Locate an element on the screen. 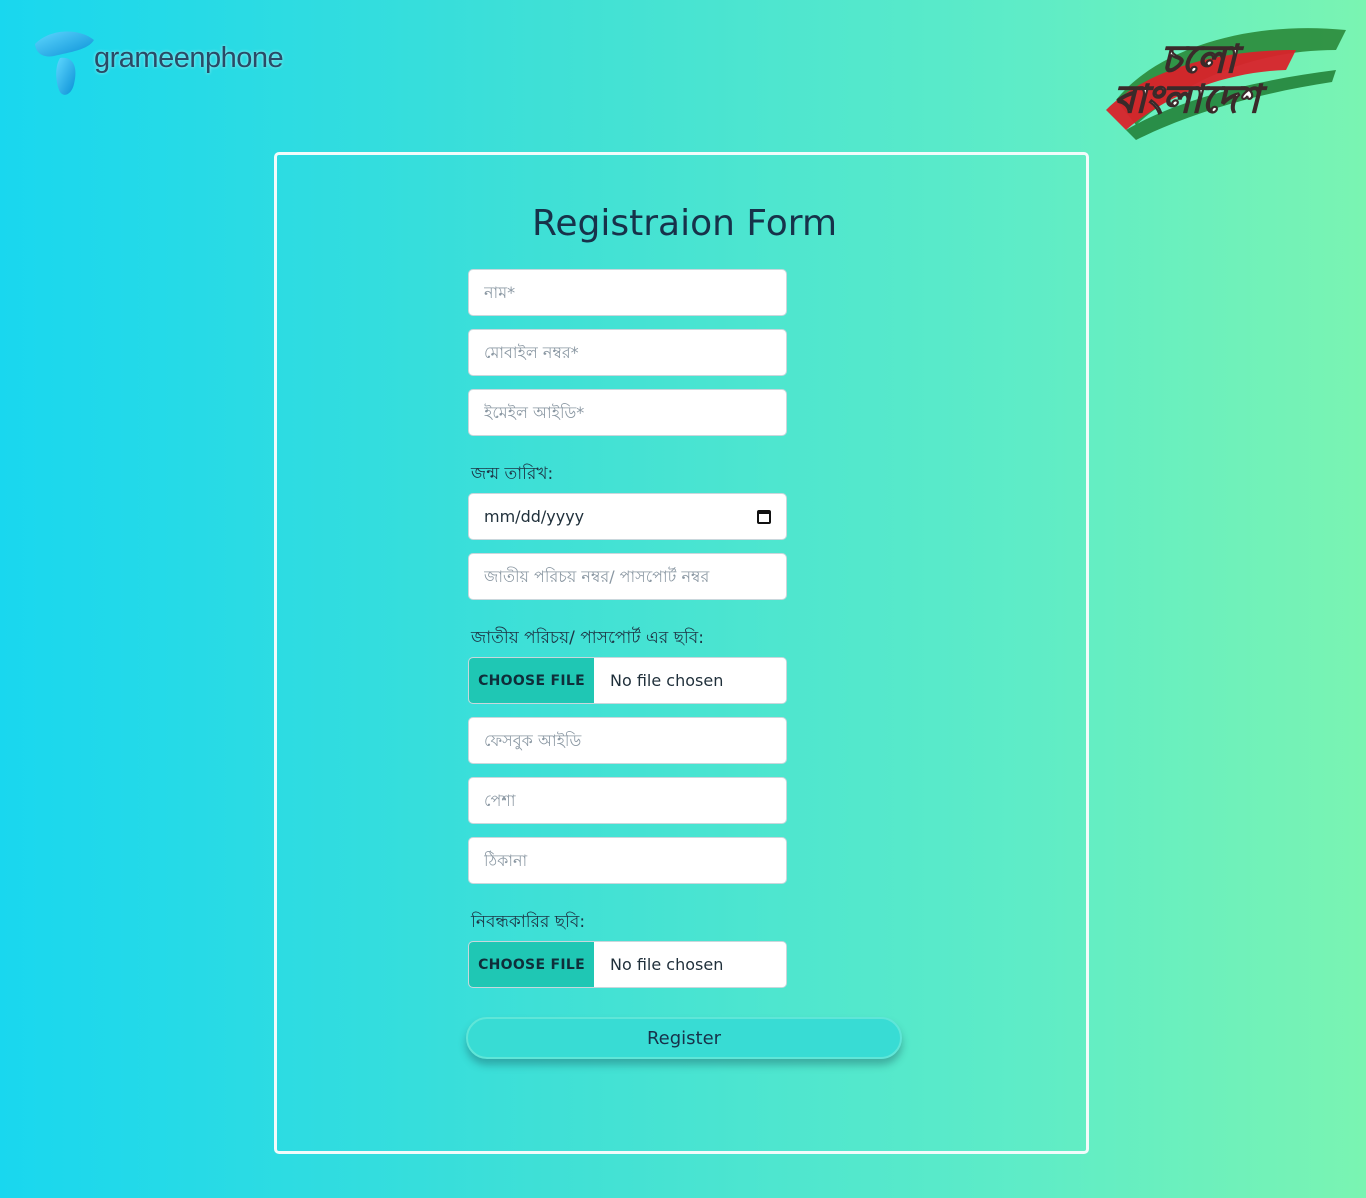 The width and height of the screenshot is (1366, 1198). nid-photo-file-input: CHOOSE FILE No file chosen is located at coordinates (627, 680).